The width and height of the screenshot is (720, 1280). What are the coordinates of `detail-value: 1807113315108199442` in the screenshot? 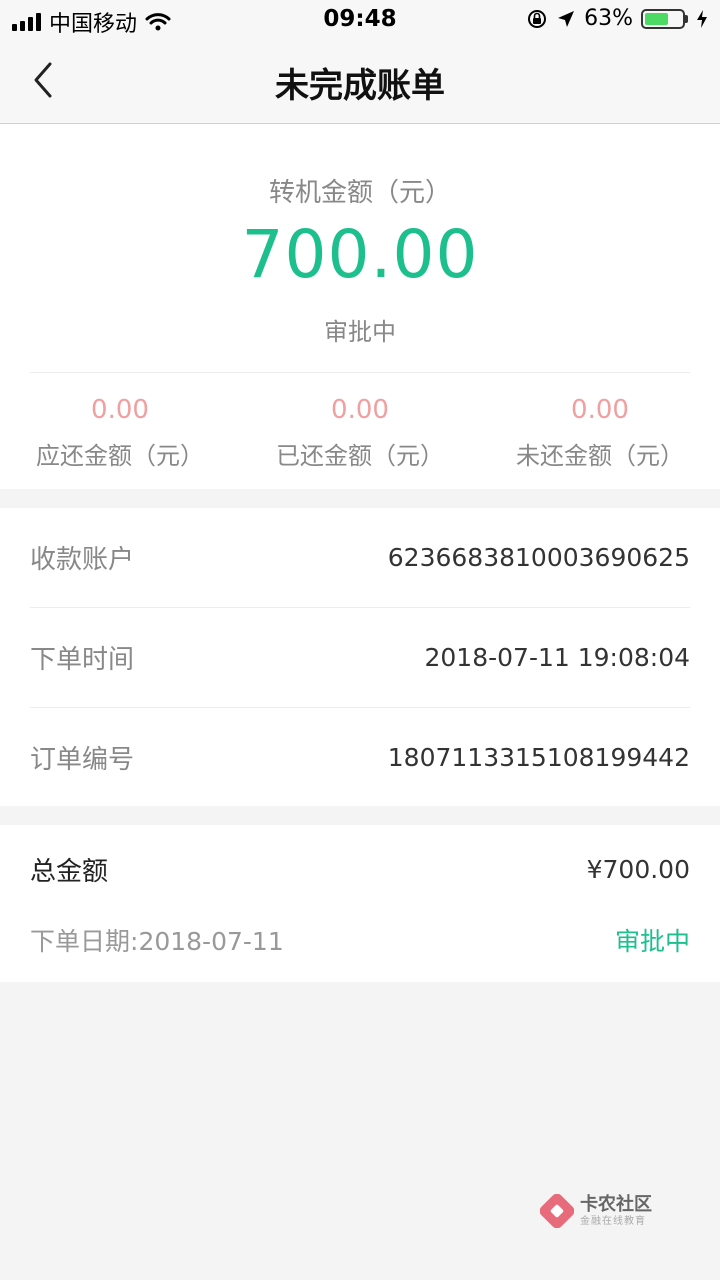 It's located at (538, 757).